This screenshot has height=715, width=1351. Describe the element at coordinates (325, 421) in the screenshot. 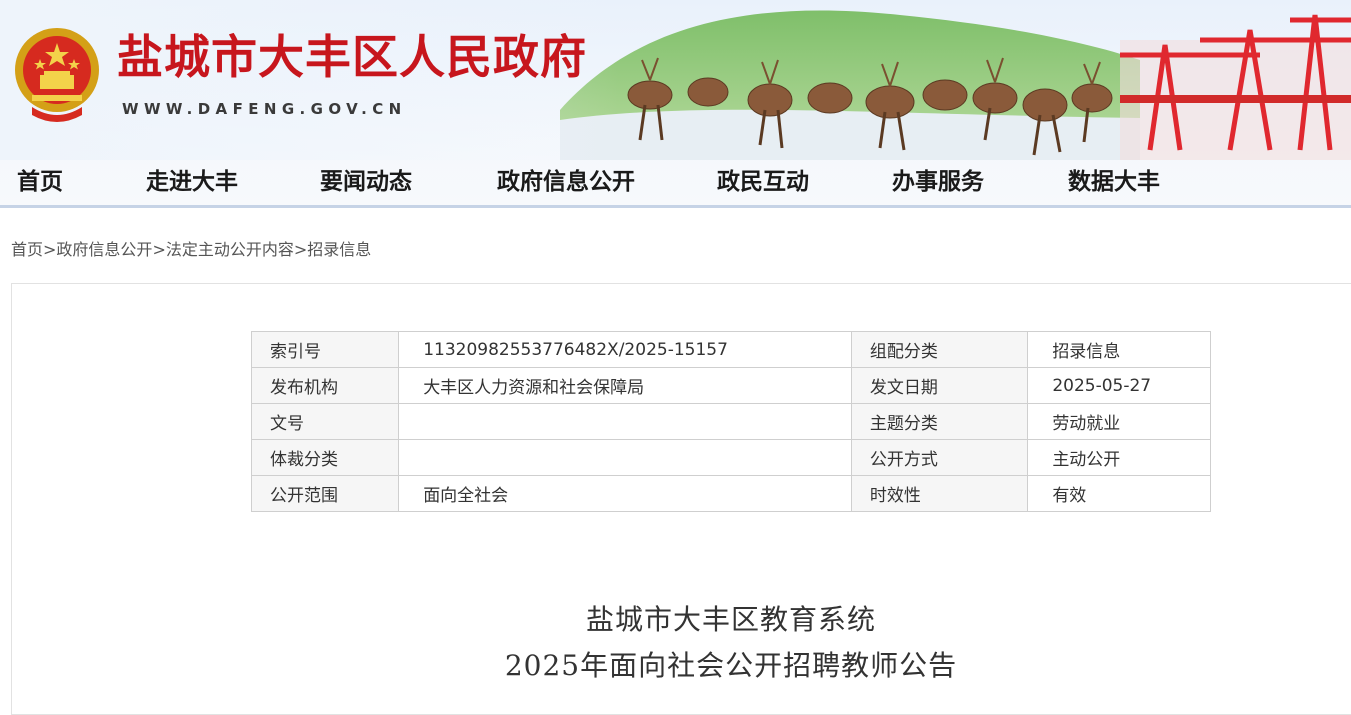

I see `meta-key: 文号` at that location.